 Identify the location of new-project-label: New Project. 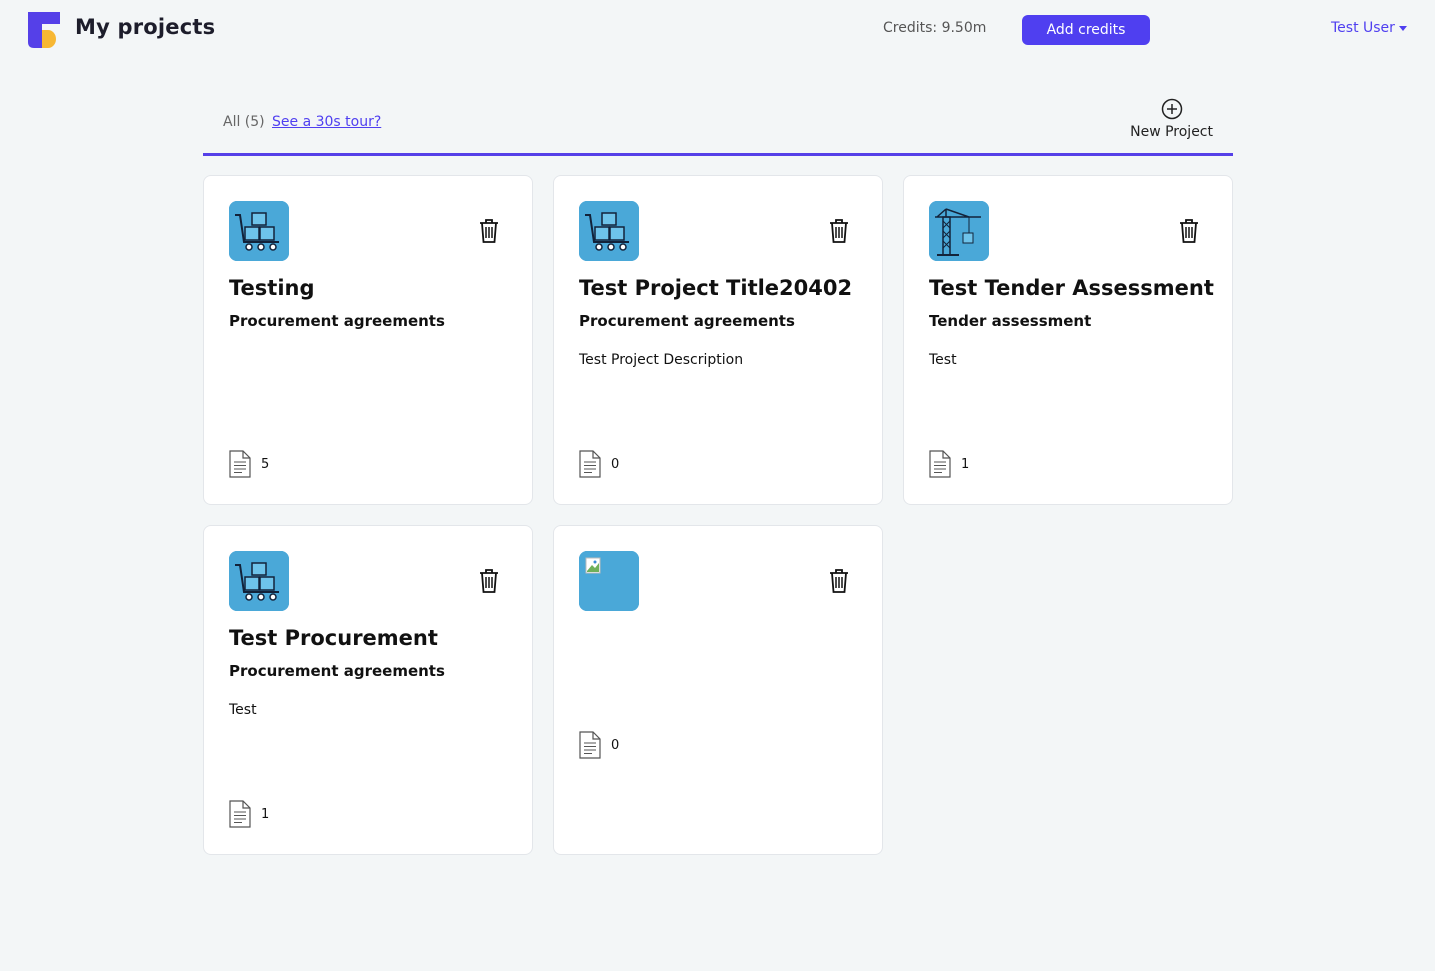
(1171, 132).